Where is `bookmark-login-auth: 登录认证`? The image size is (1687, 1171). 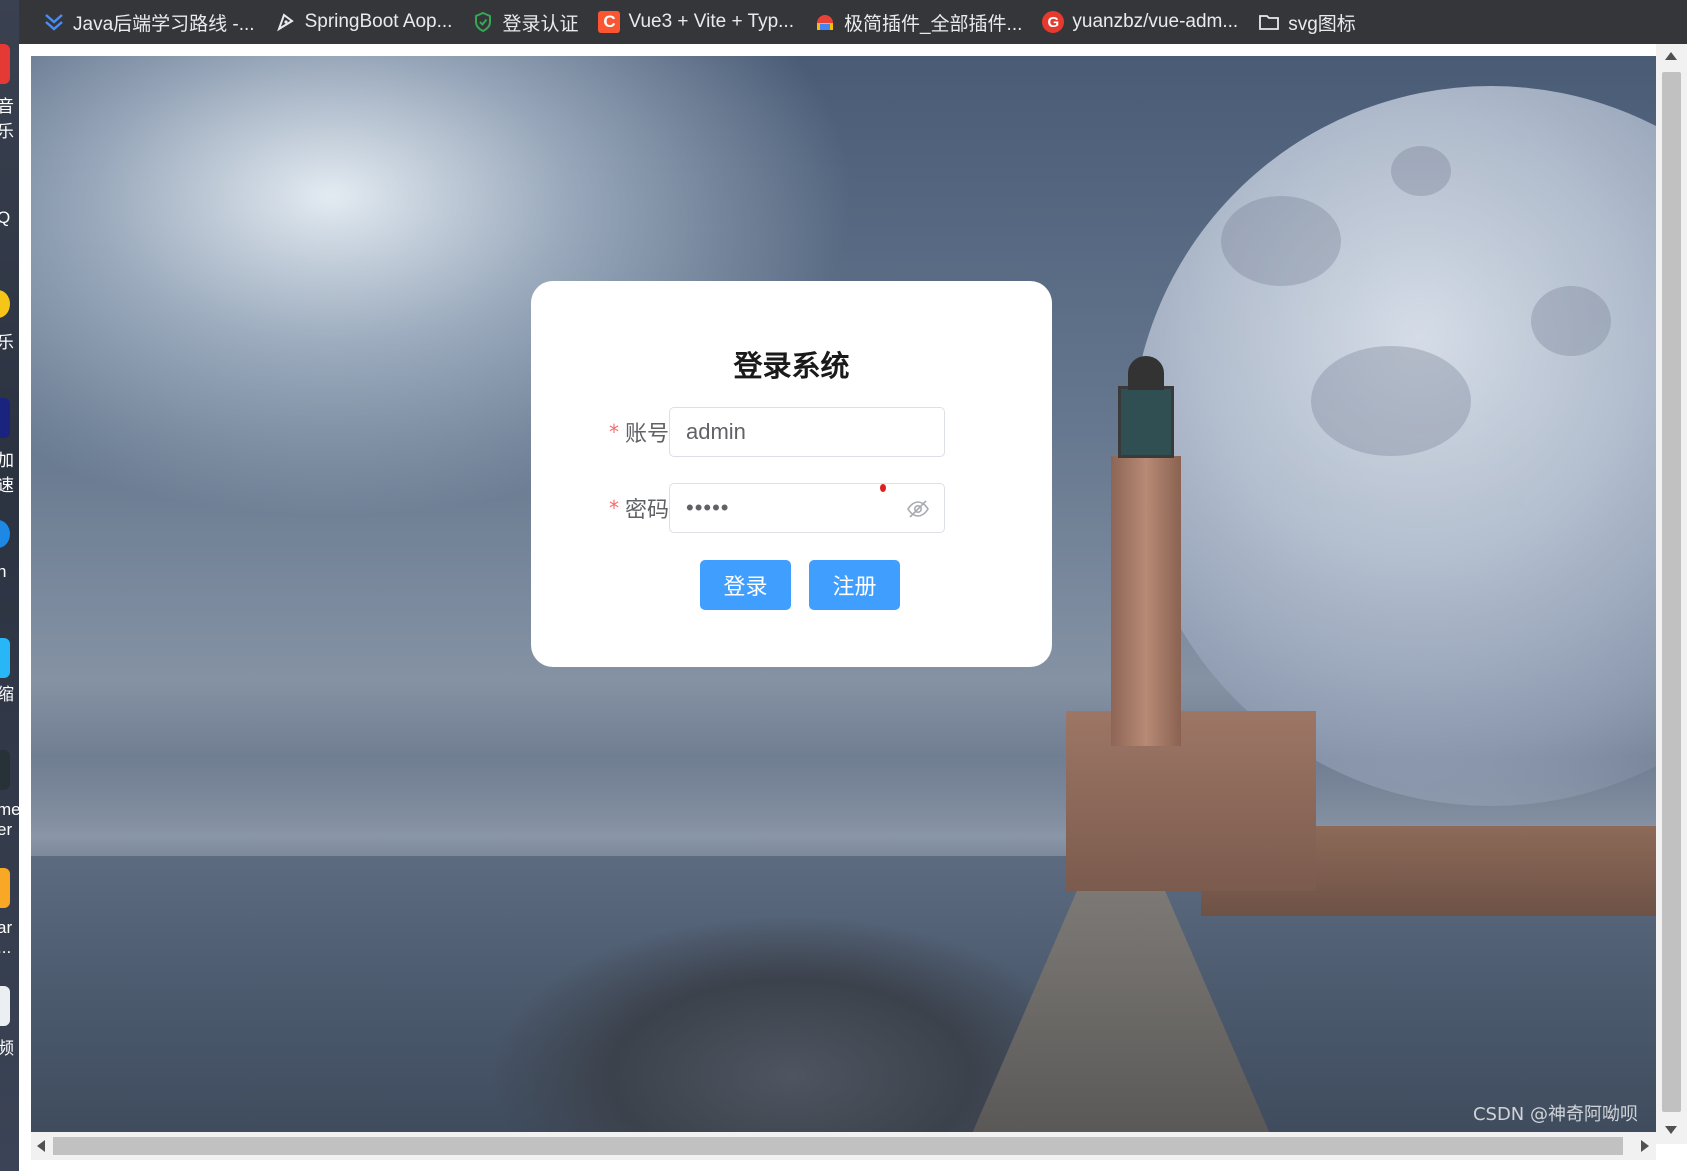 bookmark-login-auth: 登录认证 is located at coordinates (527, 22).